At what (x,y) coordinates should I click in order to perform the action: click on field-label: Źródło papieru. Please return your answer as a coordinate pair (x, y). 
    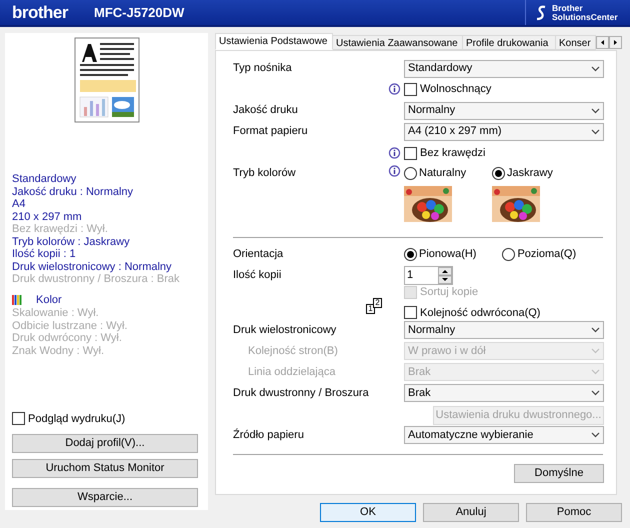
    Looking at the image, I should click on (269, 435).